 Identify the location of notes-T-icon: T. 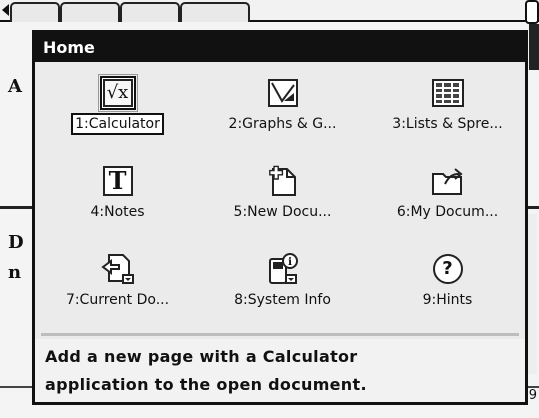
(118, 181).